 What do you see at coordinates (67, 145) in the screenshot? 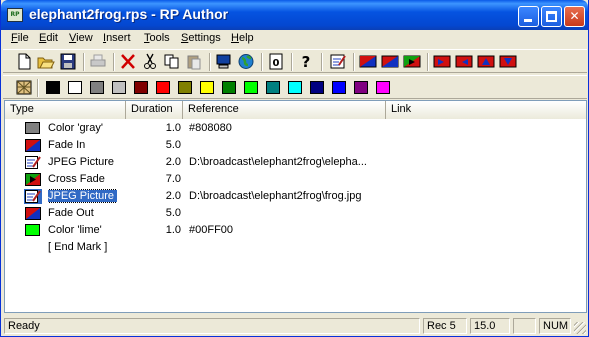
I see `cell-type: Fade In` at bounding box center [67, 145].